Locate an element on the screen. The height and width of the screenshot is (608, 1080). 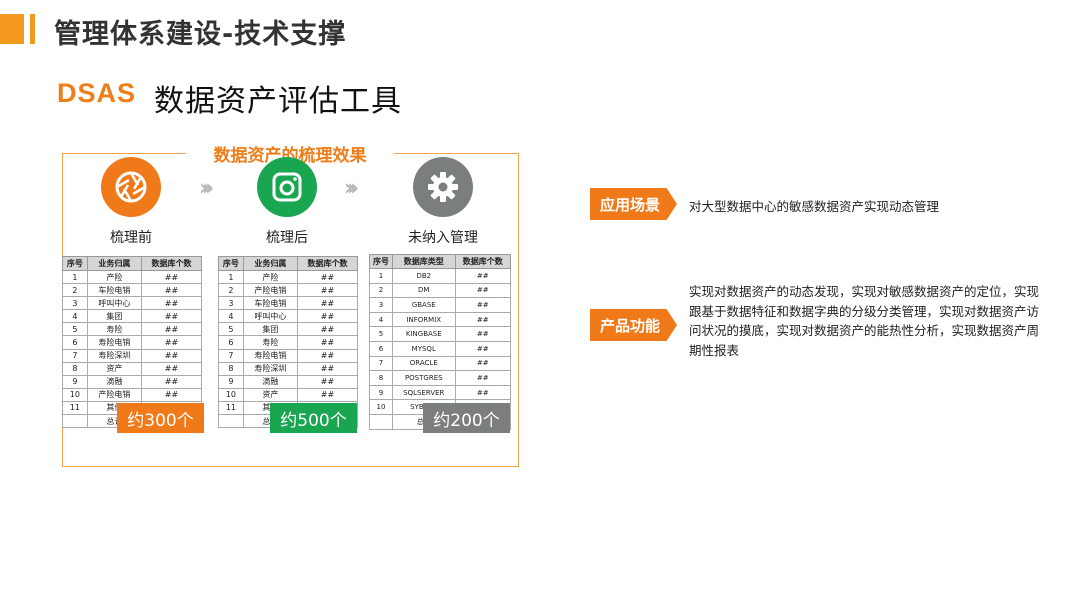
table-cell: 资产 is located at coordinates (114, 368).